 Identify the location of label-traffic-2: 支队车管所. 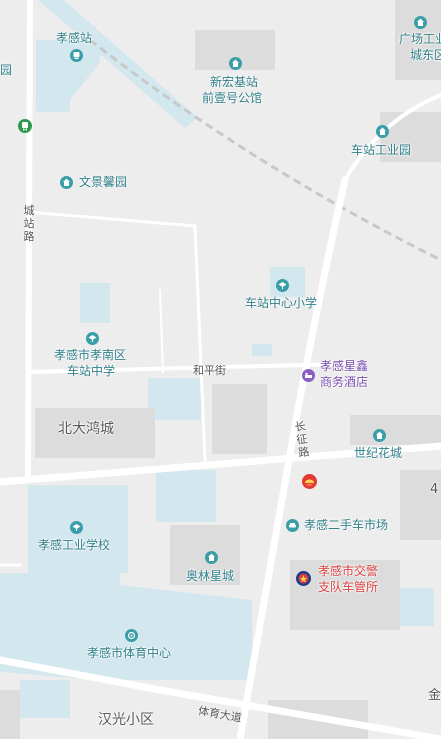
(348, 587).